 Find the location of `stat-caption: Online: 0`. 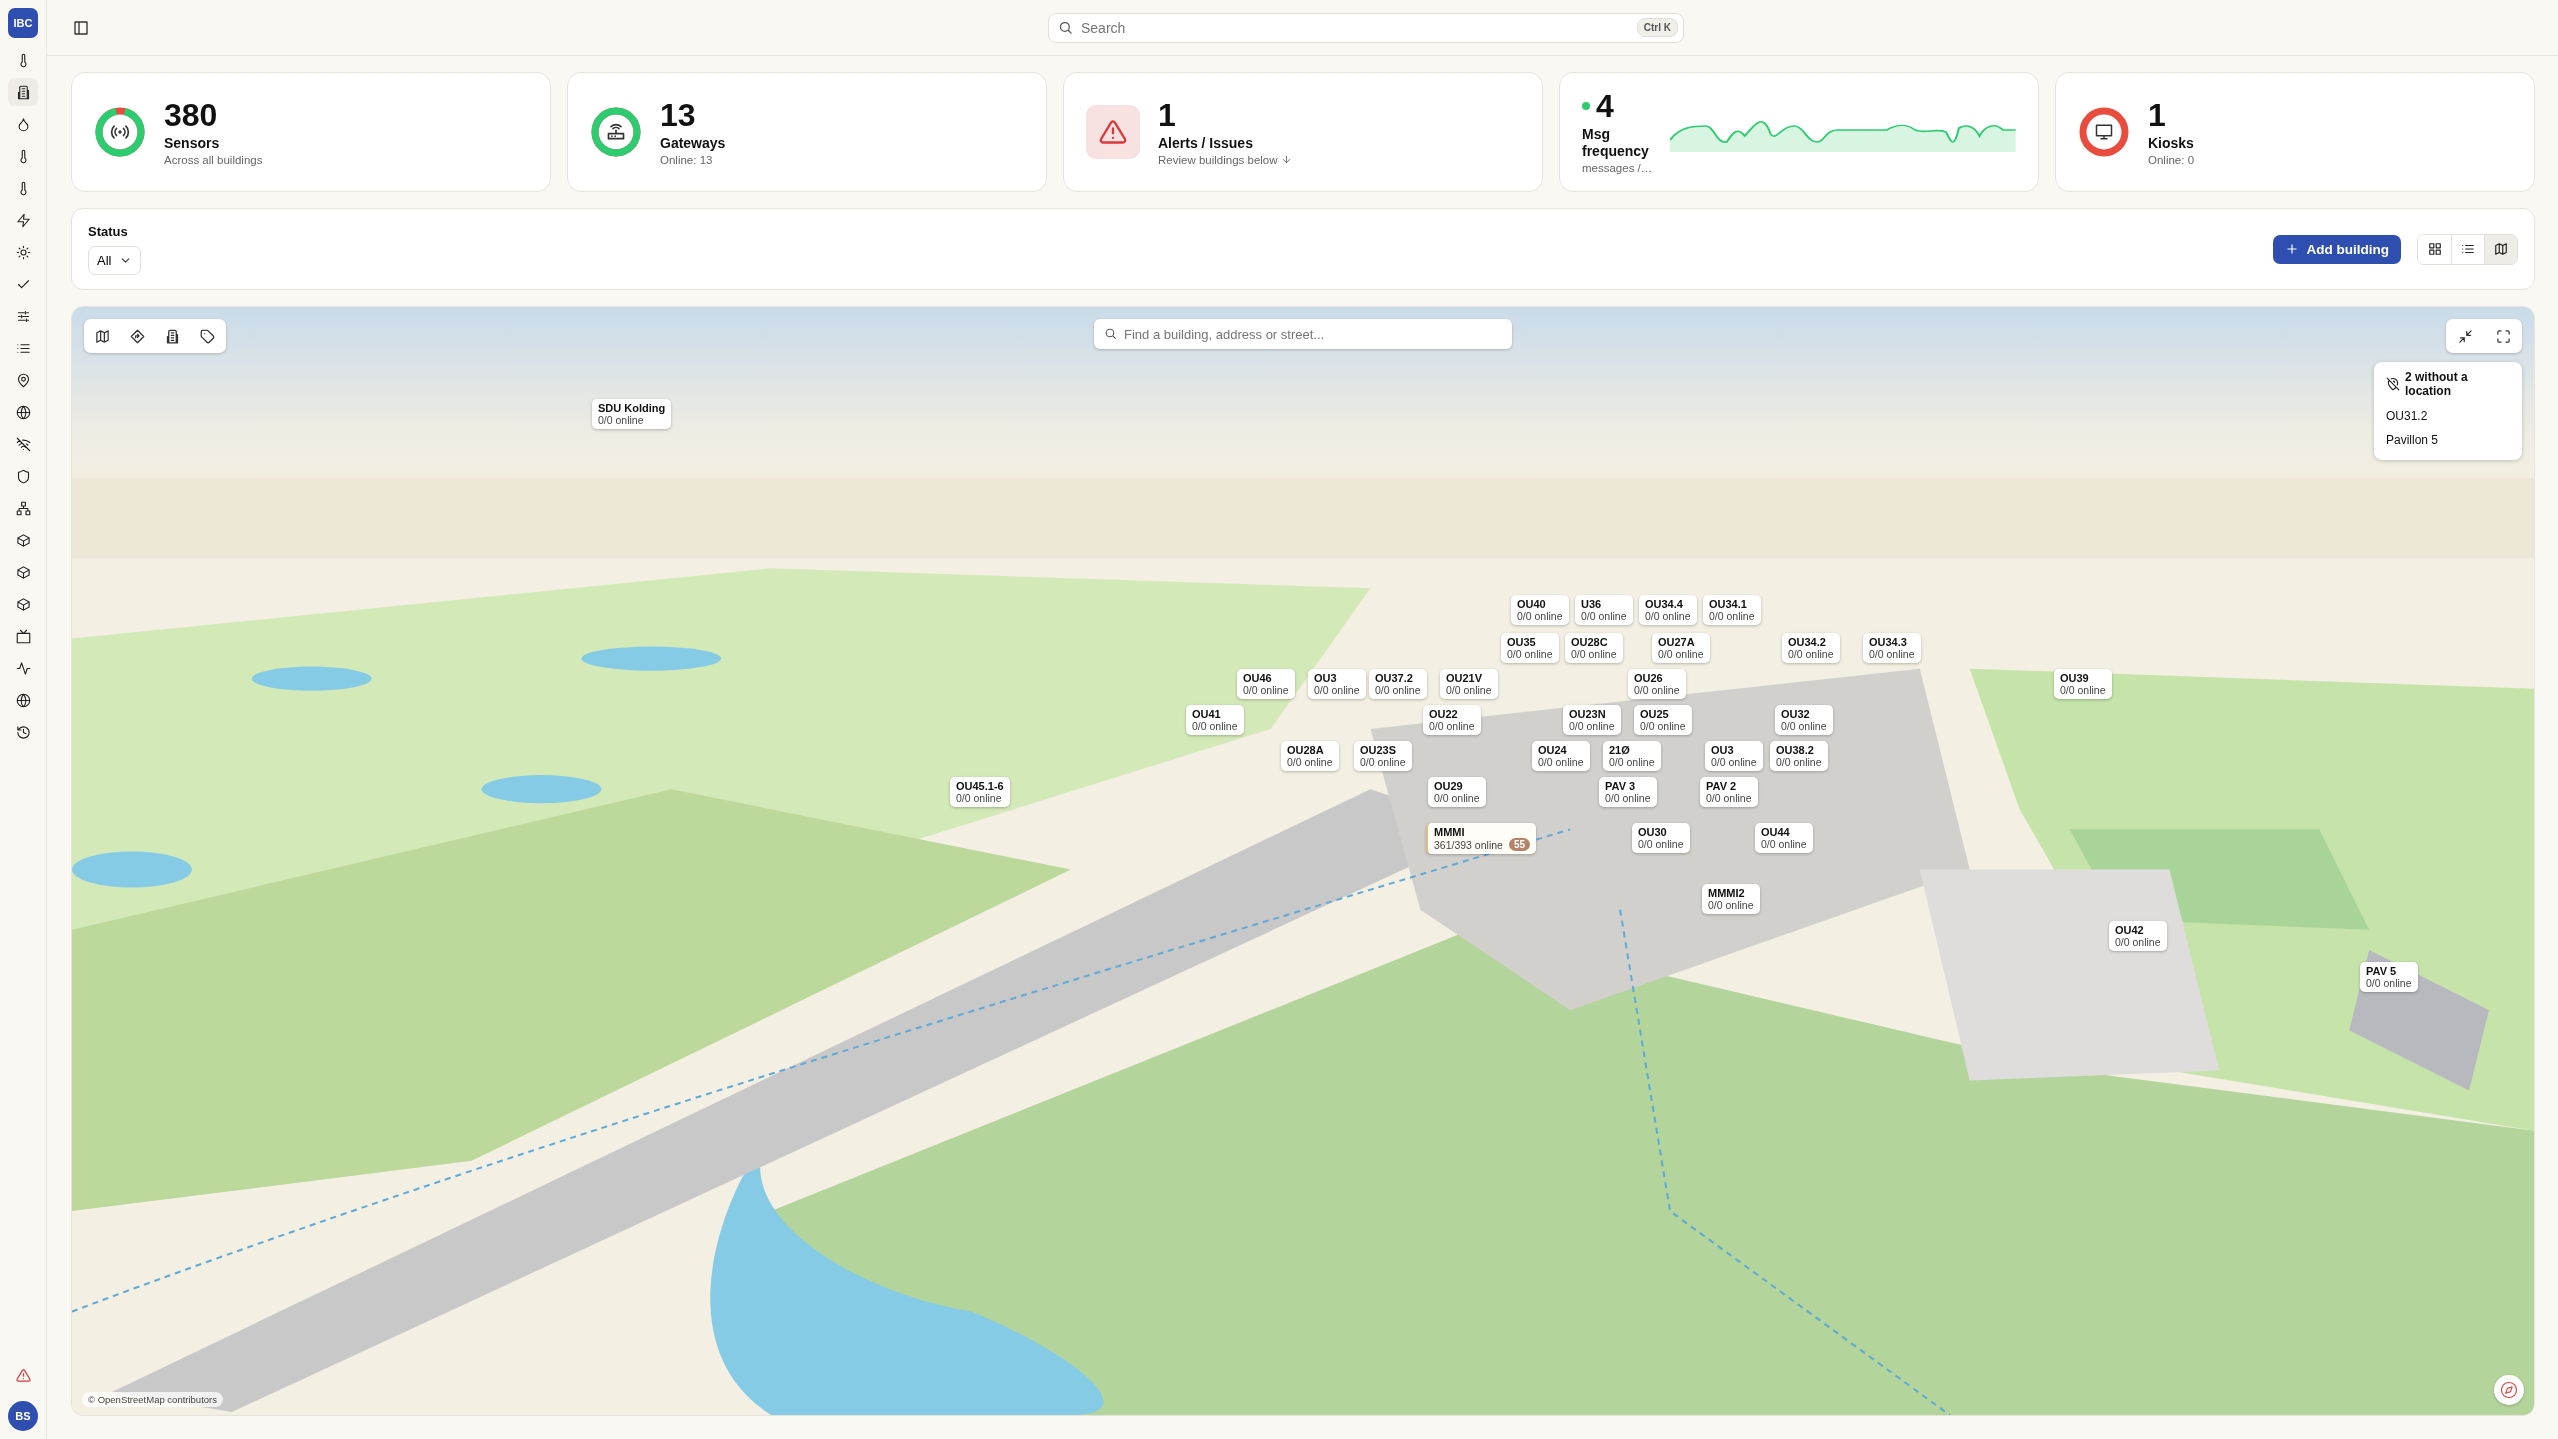

stat-caption: Online: 0 is located at coordinates (2171, 159).